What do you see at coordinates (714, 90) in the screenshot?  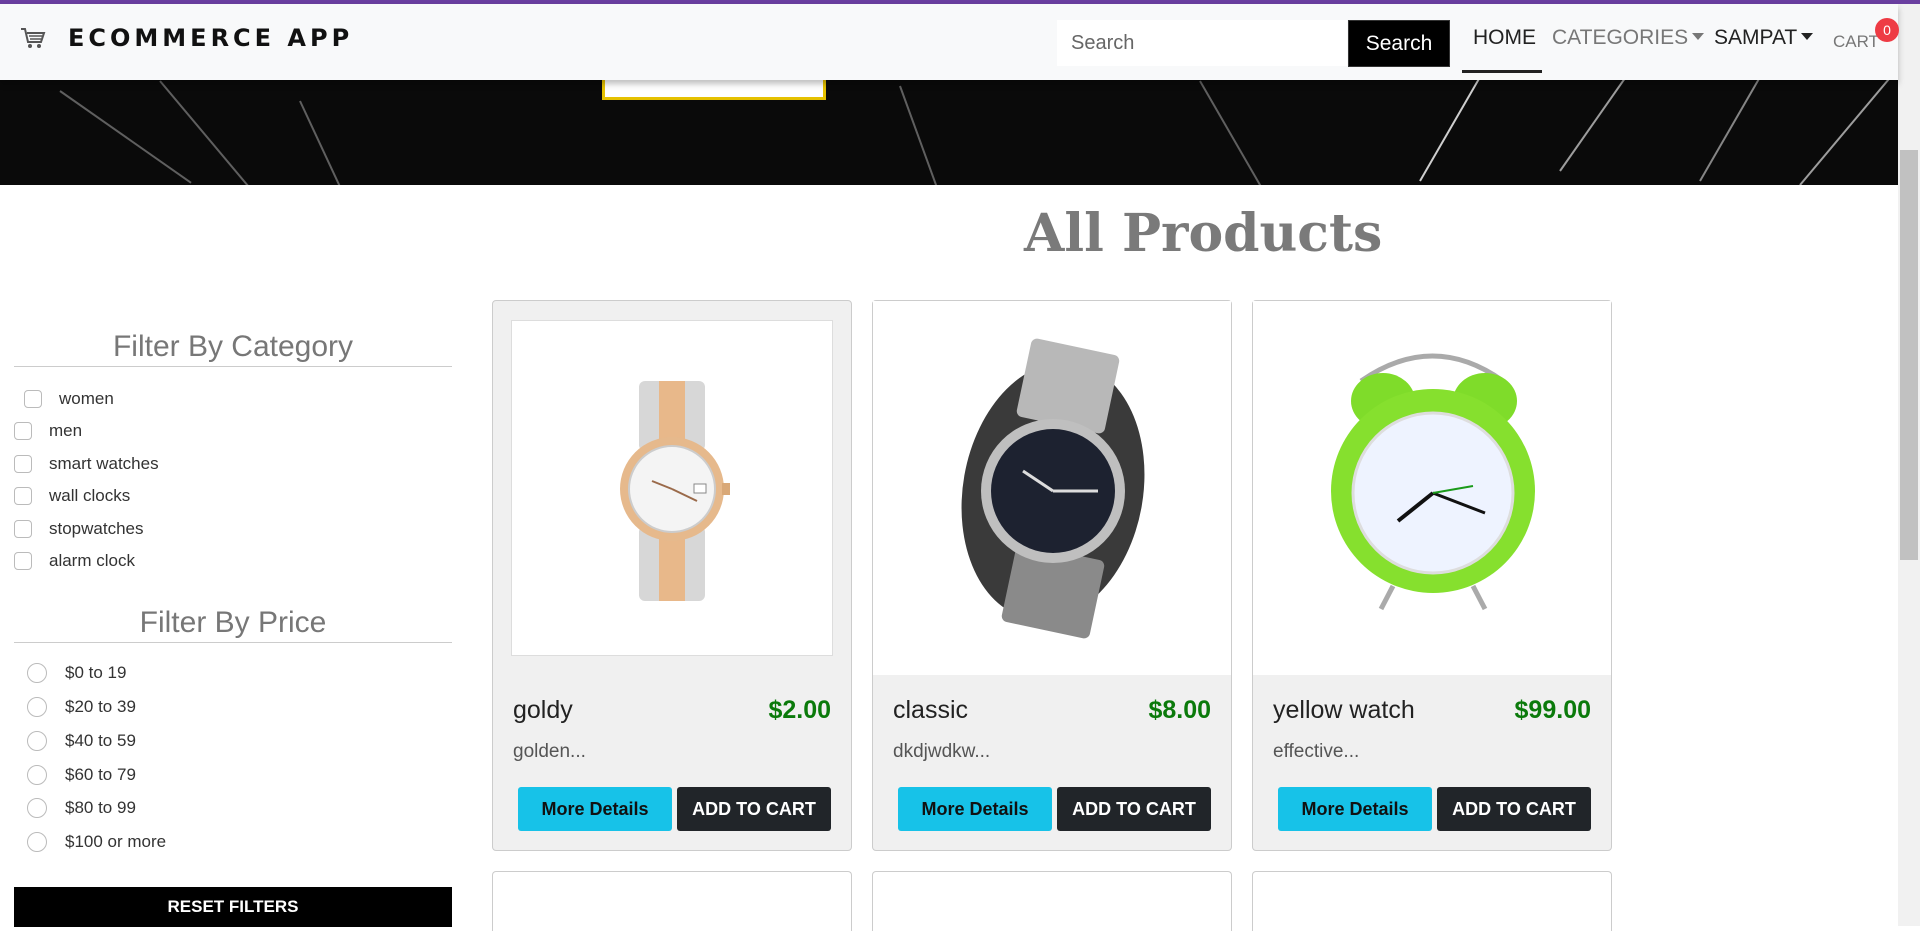 I see `hero-button` at bounding box center [714, 90].